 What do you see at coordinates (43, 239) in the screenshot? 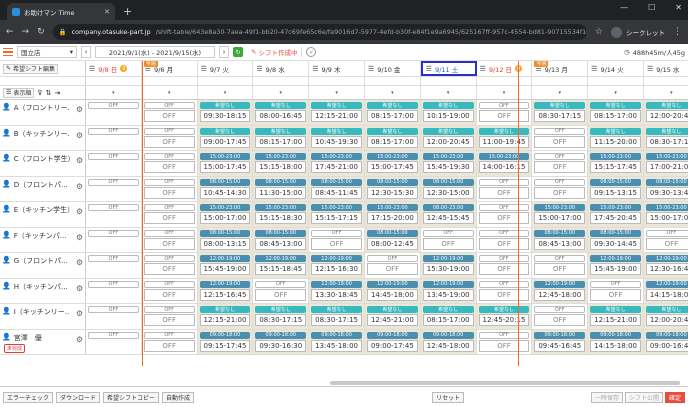
I see `employee-cell: 👤 F（キッチンパ... ⚙` at bounding box center [43, 239].